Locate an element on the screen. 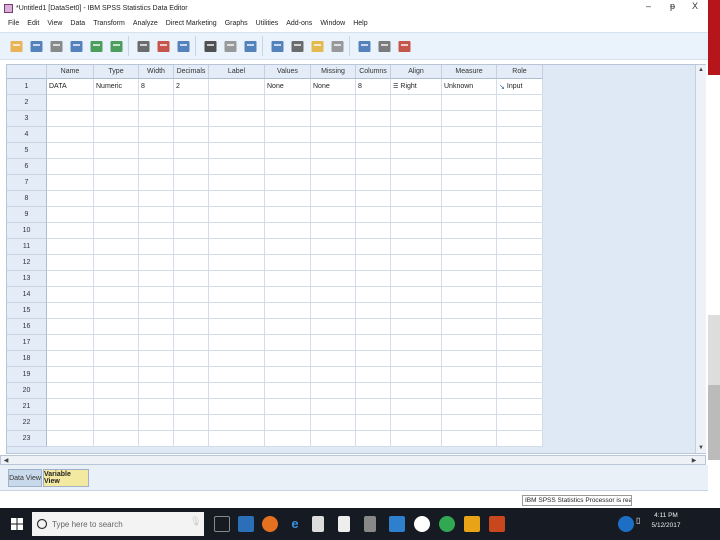 This screenshot has height=540, width=720. scroll-up-arrow-icon: ▲ is located at coordinates (701, 70).